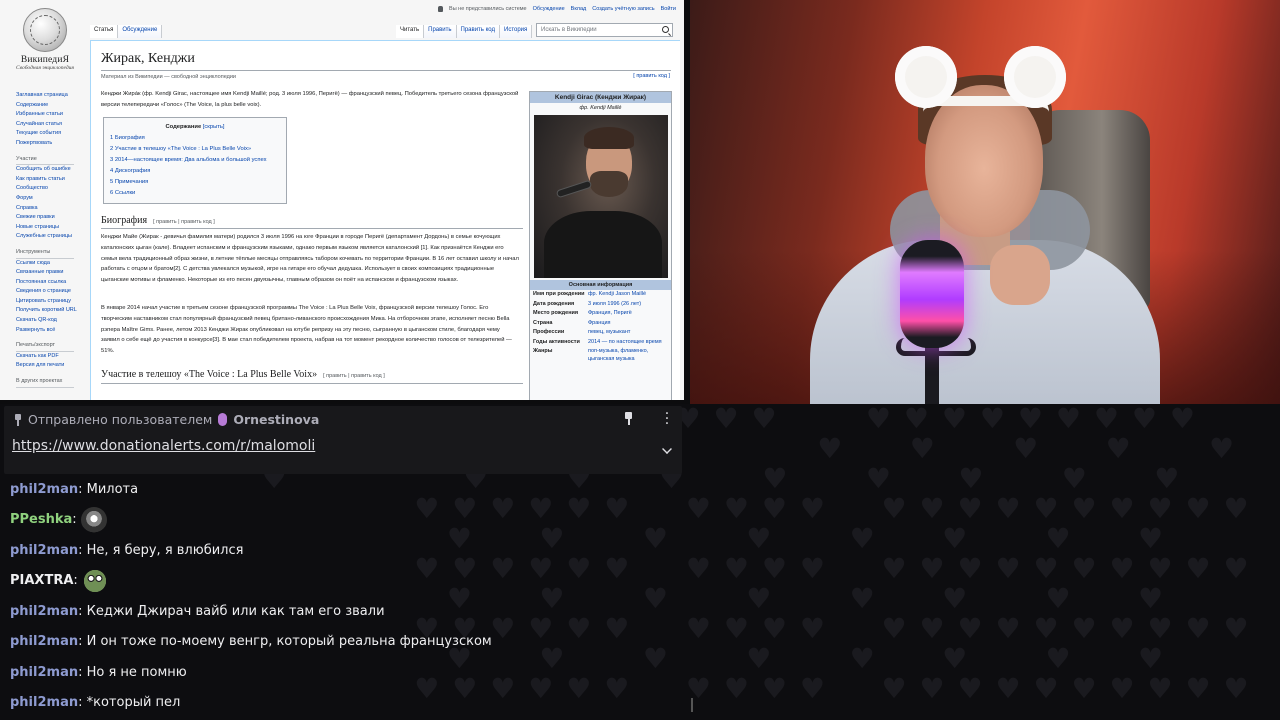 This screenshot has width=1280, height=720. What do you see at coordinates (49, 209) in the screenshot?
I see `sidebar-item-help: Справка` at bounding box center [49, 209].